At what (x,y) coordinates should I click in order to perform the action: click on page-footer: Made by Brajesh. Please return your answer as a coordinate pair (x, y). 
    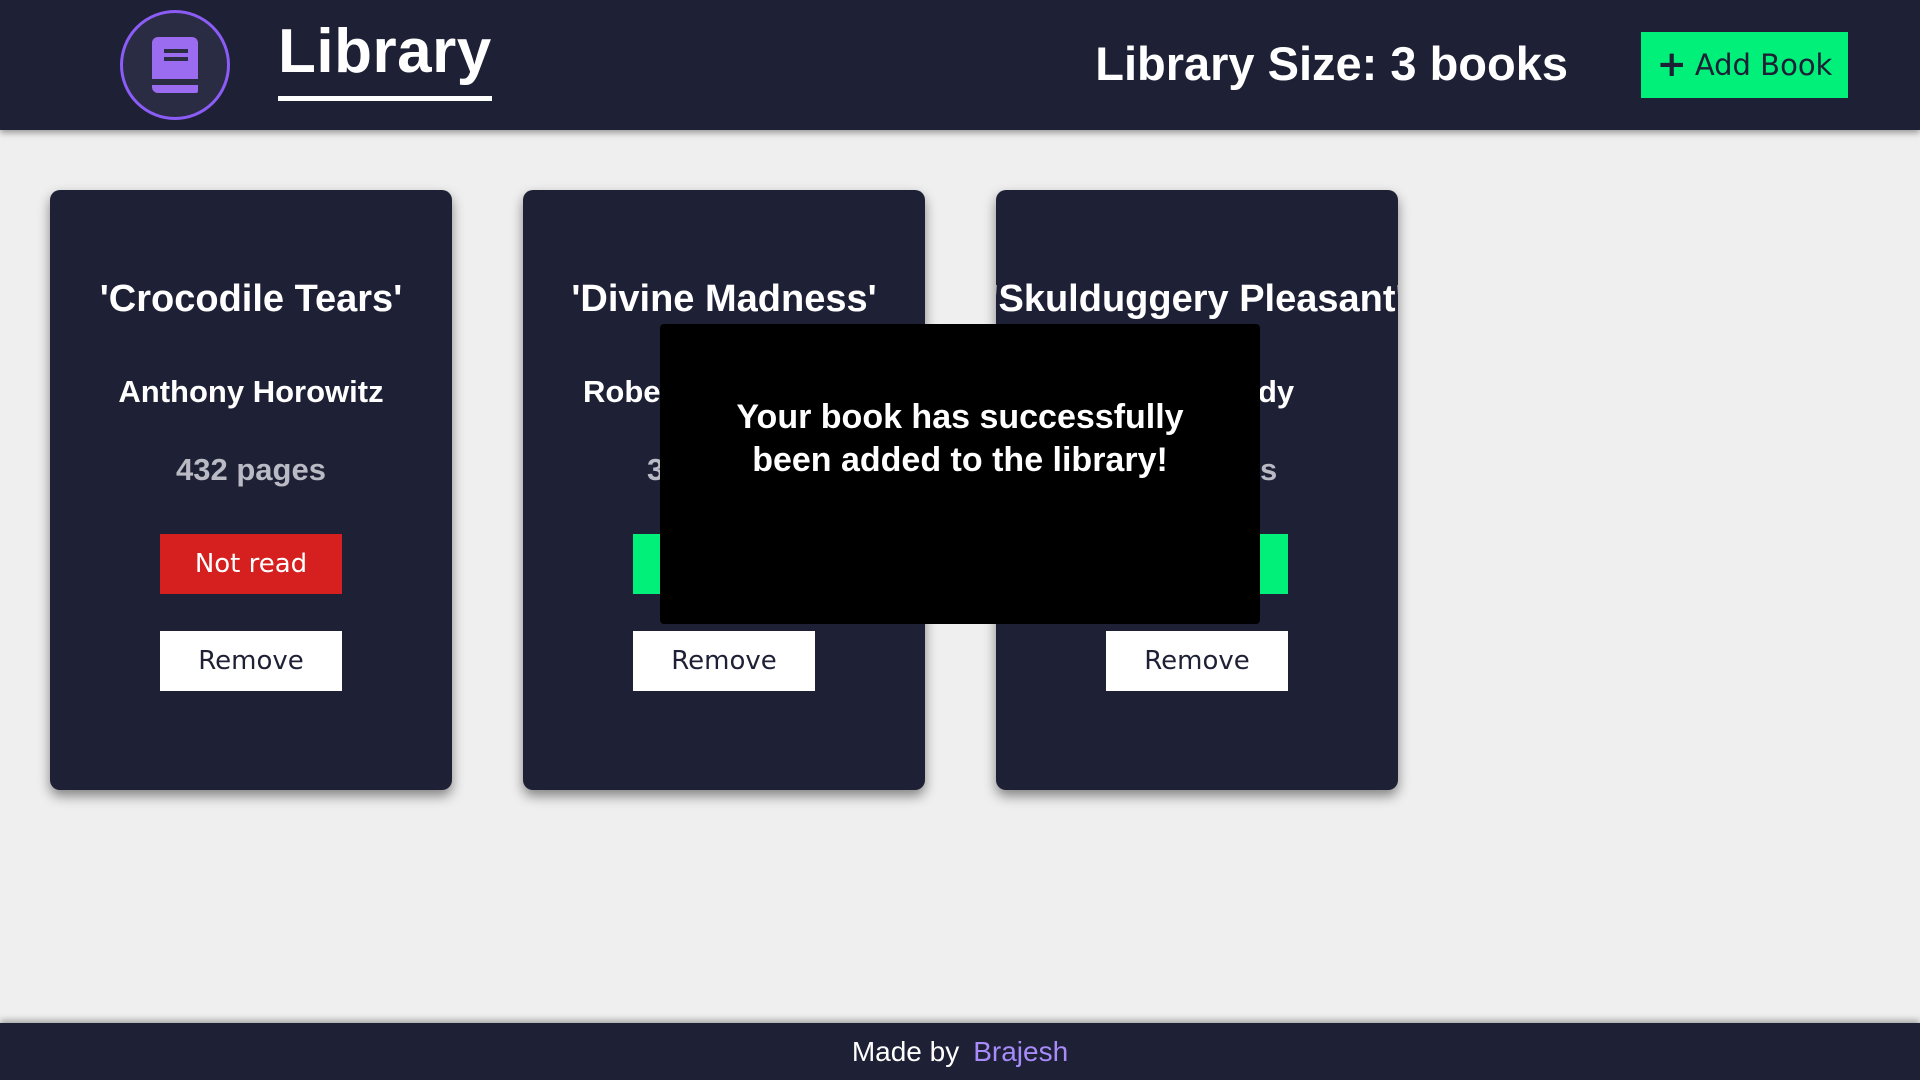
    Looking at the image, I should click on (960, 1051).